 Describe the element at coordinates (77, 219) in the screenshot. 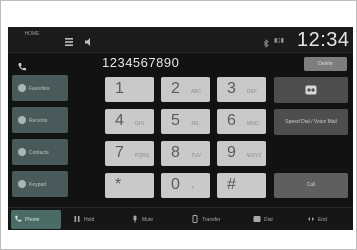

I see `hold-icon` at that location.